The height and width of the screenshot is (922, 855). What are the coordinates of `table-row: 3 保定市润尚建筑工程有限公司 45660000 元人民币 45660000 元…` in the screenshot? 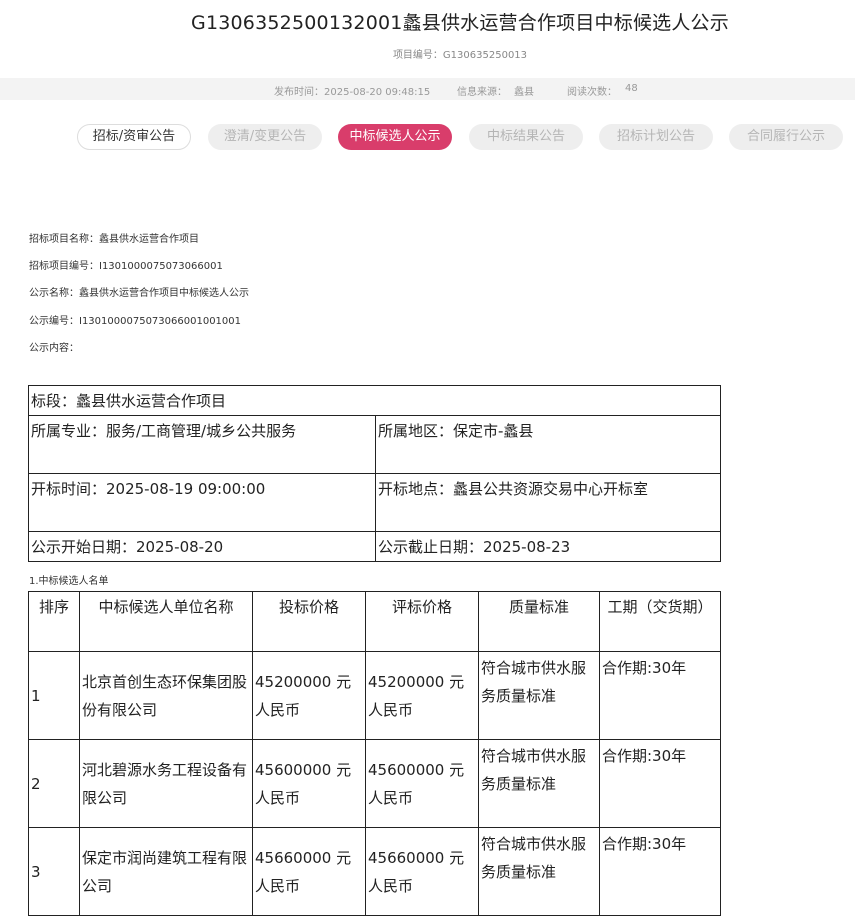 It's located at (374, 871).